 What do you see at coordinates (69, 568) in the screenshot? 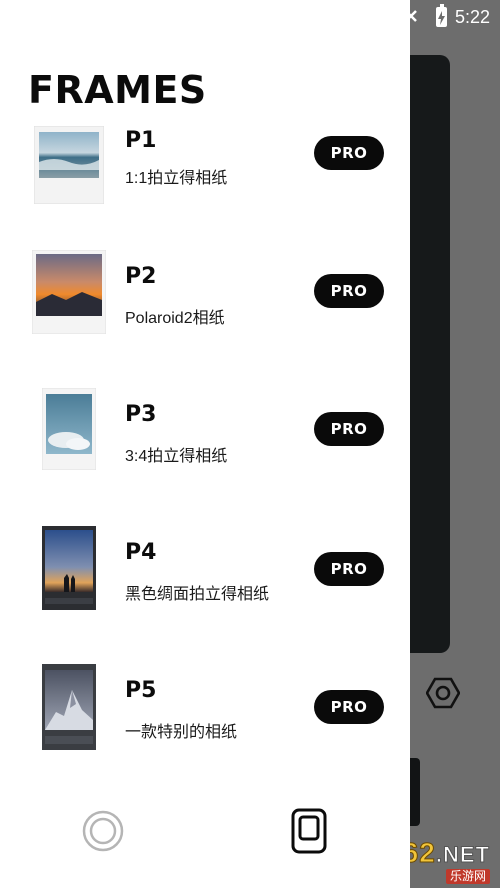
I see `couple-sunset-photo` at bounding box center [69, 568].